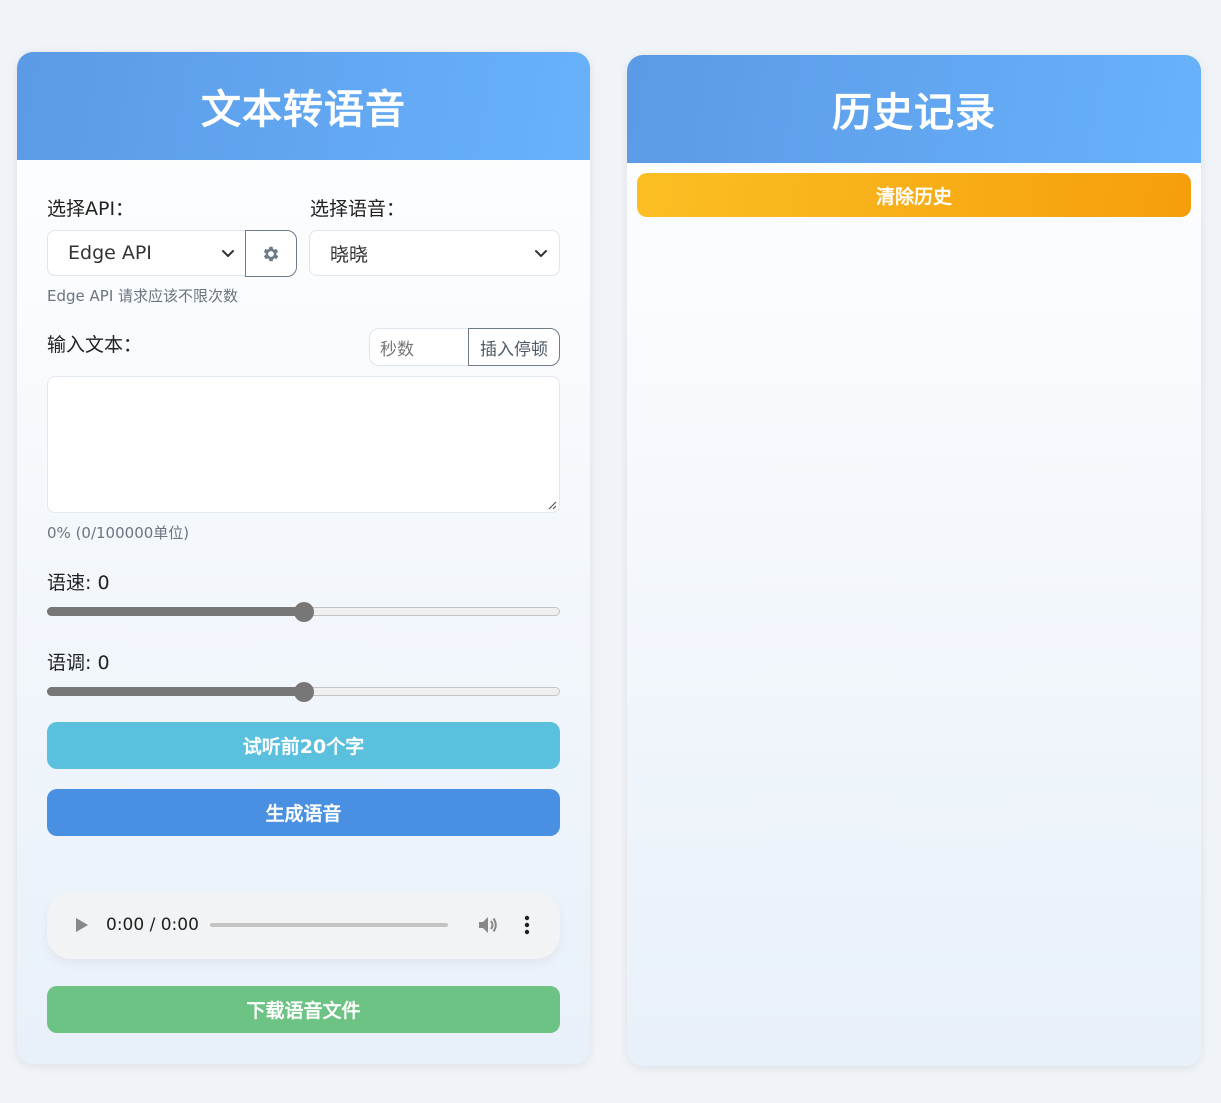 The width and height of the screenshot is (1221, 1103). Describe the element at coordinates (95, 345) in the screenshot. I see `text-input-label: 输入文本：` at that location.